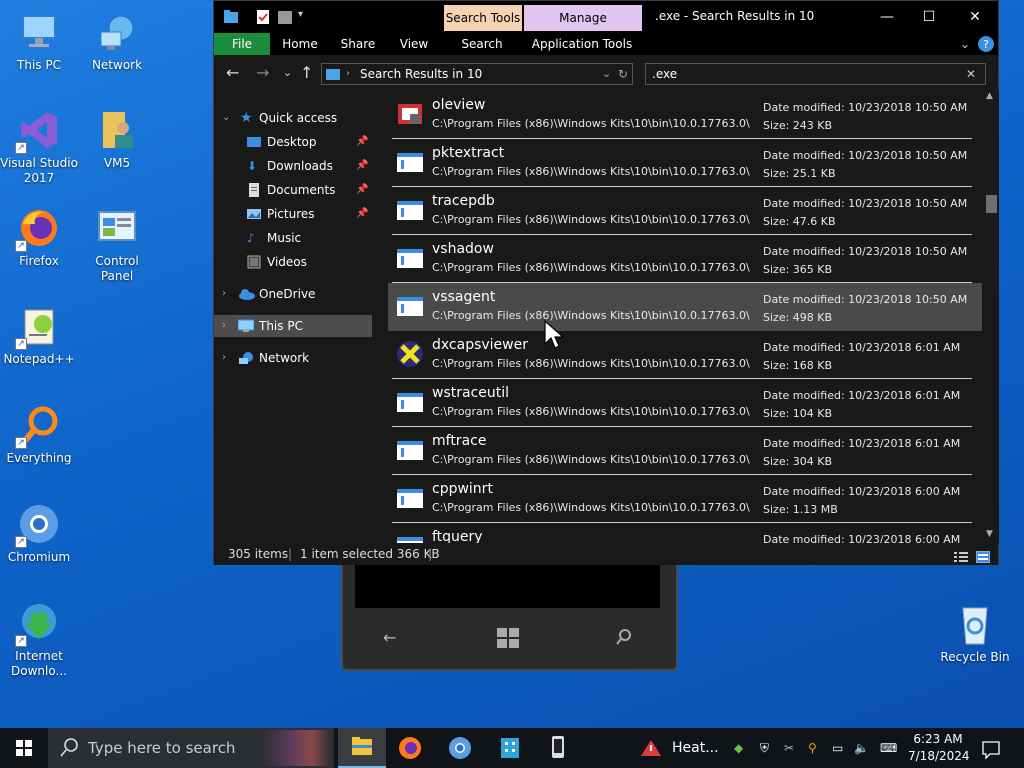 Image resolution: width=1024 pixels, height=768 pixels. Describe the element at coordinates (975, 17) in the screenshot. I see `close-button: ✕` at that location.